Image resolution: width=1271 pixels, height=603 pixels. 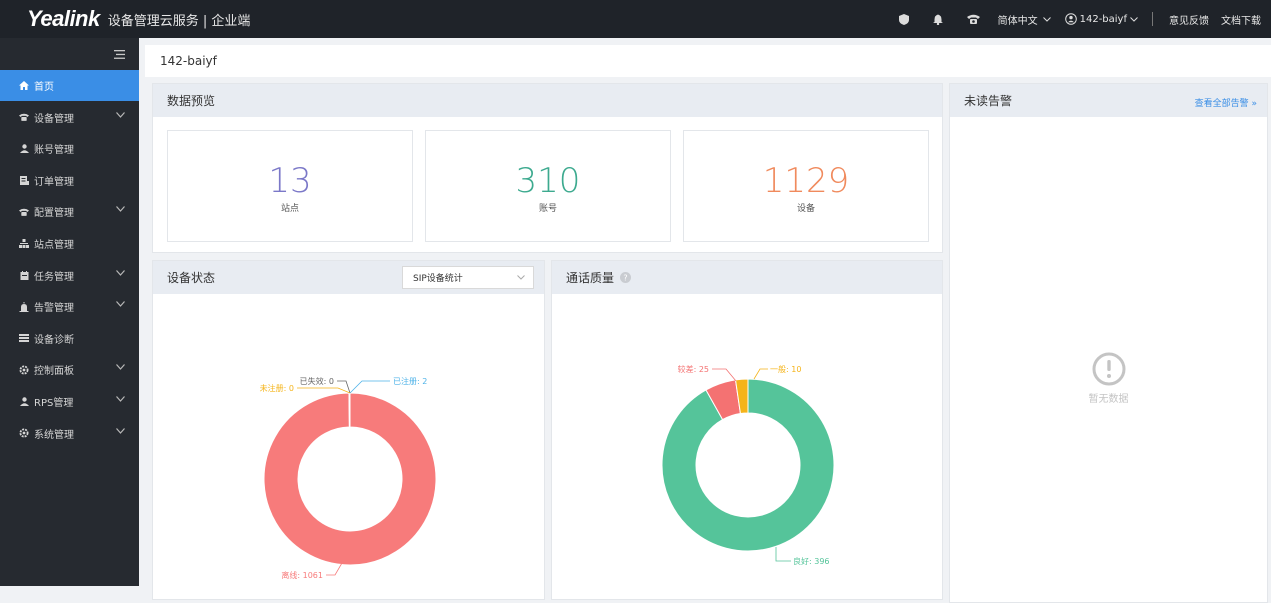 I want to click on sidebar-item-label: 订单管理, so click(x=54, y=182).